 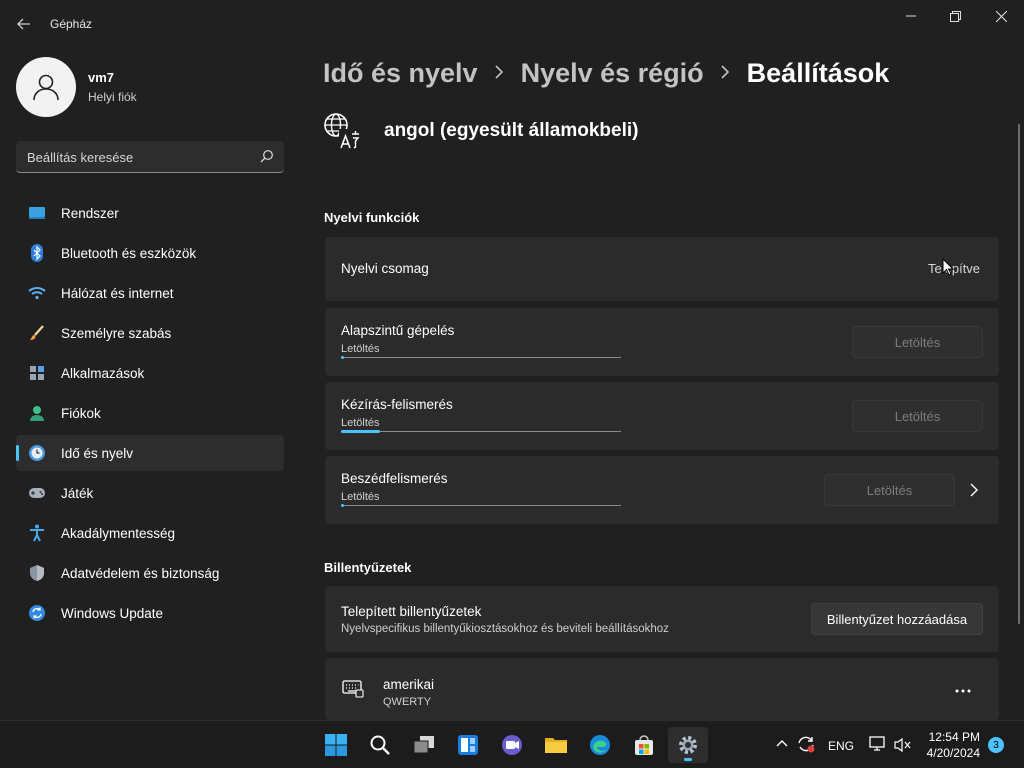 I want to click on close-icon, so click(x=1001, y=16).